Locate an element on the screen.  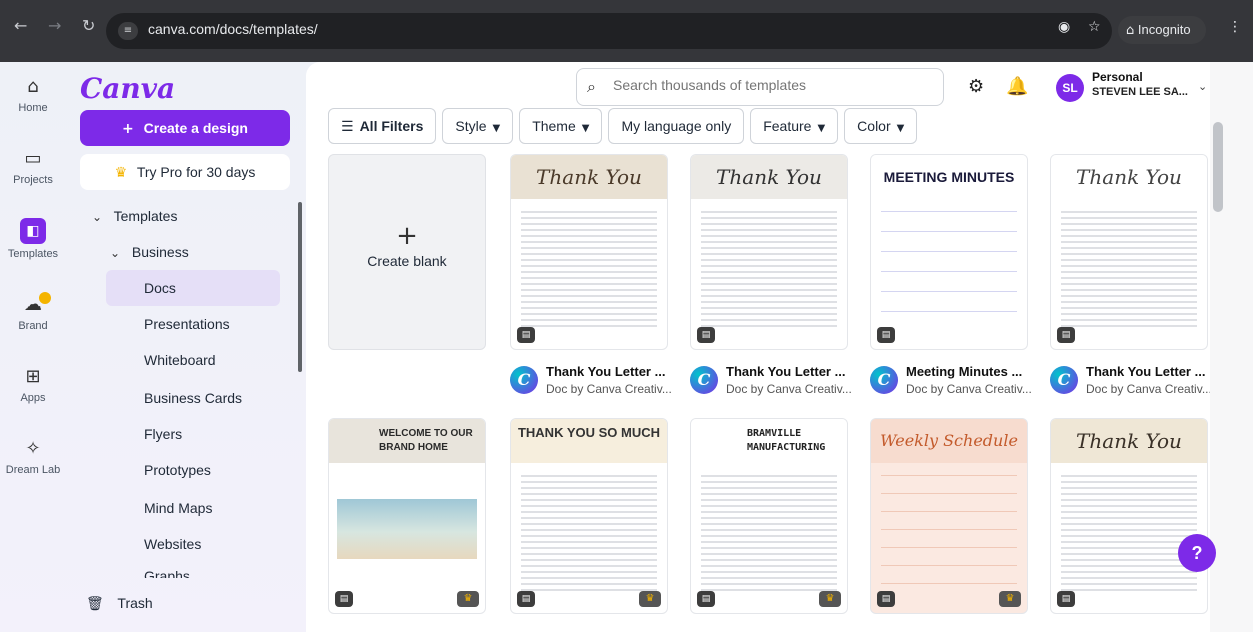
theme-filter-label: Theme is located at coordinates (554, 126).